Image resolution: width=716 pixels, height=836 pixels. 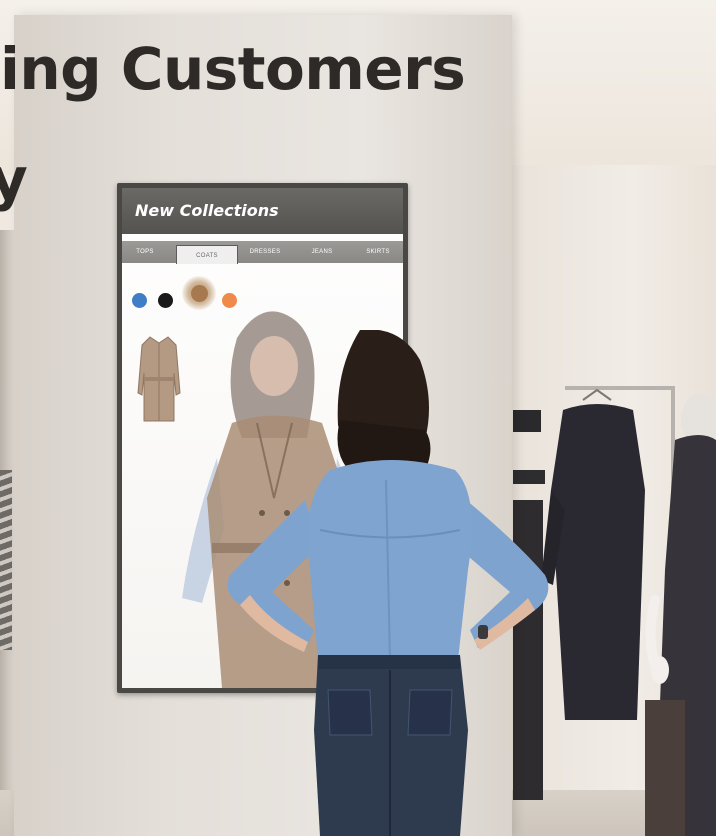 I want to click on display-header: New Collections, so click(x=262, y=211).